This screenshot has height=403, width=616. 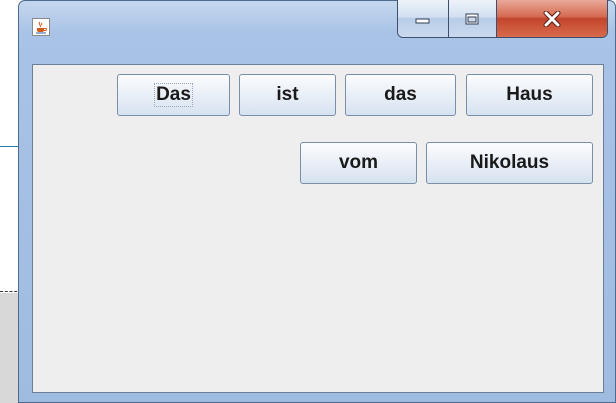 I want to click on das-button-1: Das, so click(x=173, y=95).